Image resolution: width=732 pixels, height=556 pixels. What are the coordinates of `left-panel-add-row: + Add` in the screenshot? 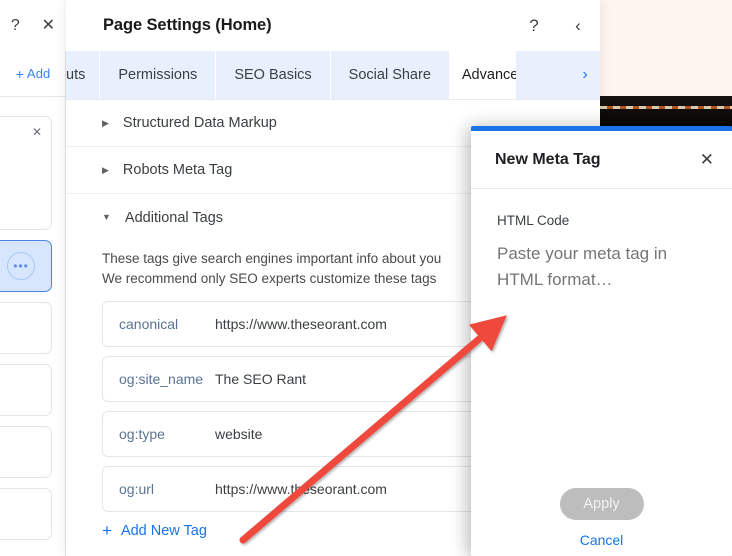 It's located at (33, 74).